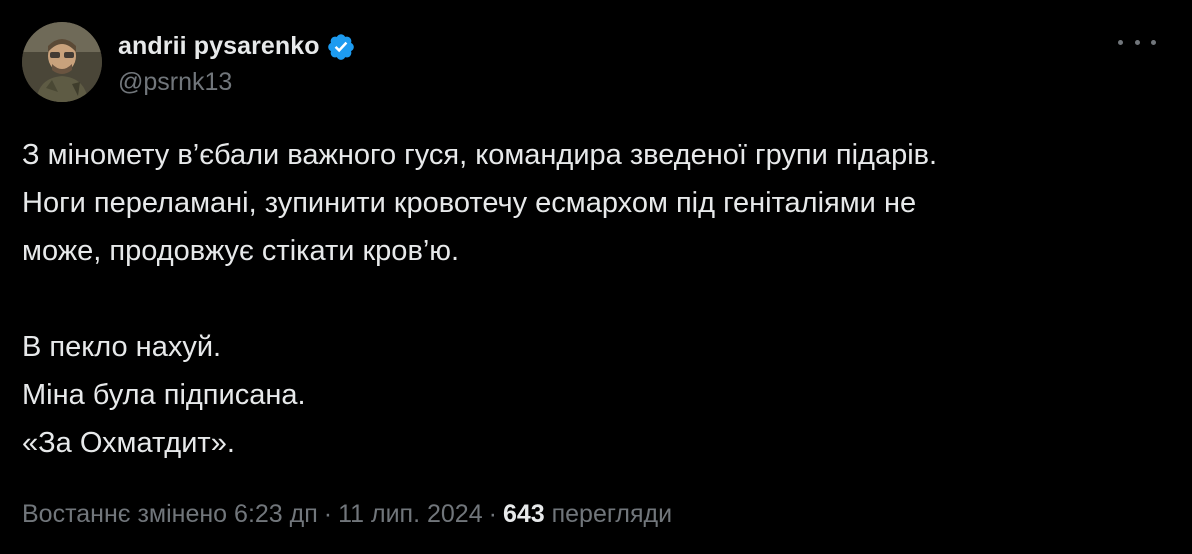  I want to click on paragraph-break, so click(592, 299).